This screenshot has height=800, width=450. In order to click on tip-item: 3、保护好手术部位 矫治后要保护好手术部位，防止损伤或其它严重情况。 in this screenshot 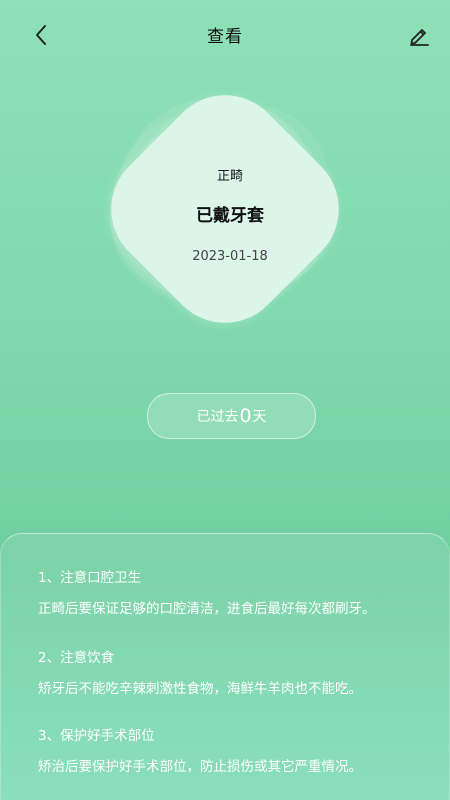, I will do `click(233, 749)`.